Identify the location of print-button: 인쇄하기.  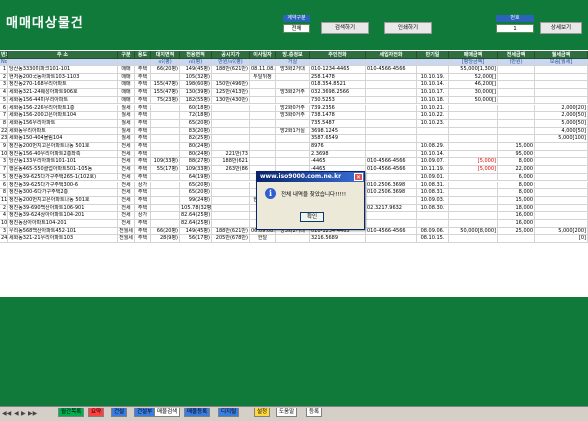
(408, 28).